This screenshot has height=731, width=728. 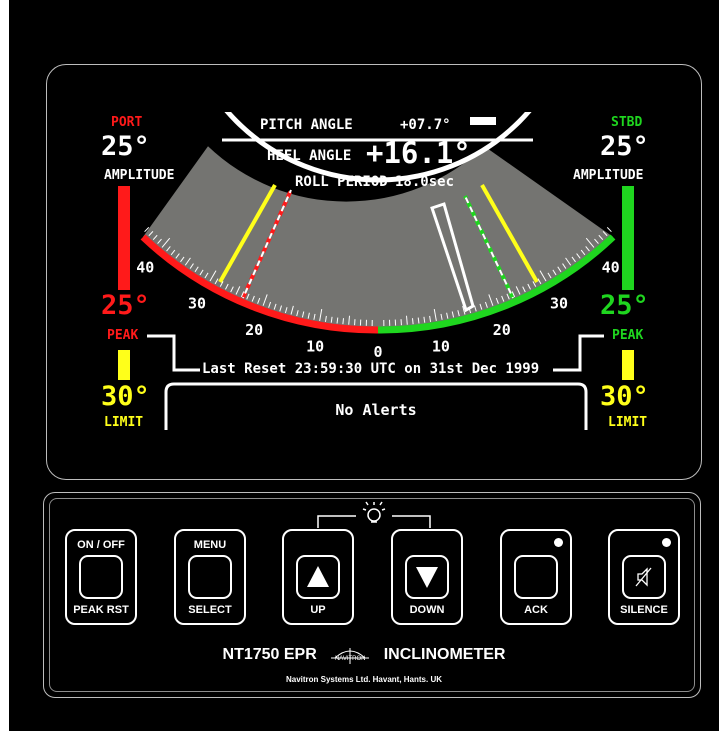 I want to click on port-peak-value: 25°, so click(x=125, y=305).